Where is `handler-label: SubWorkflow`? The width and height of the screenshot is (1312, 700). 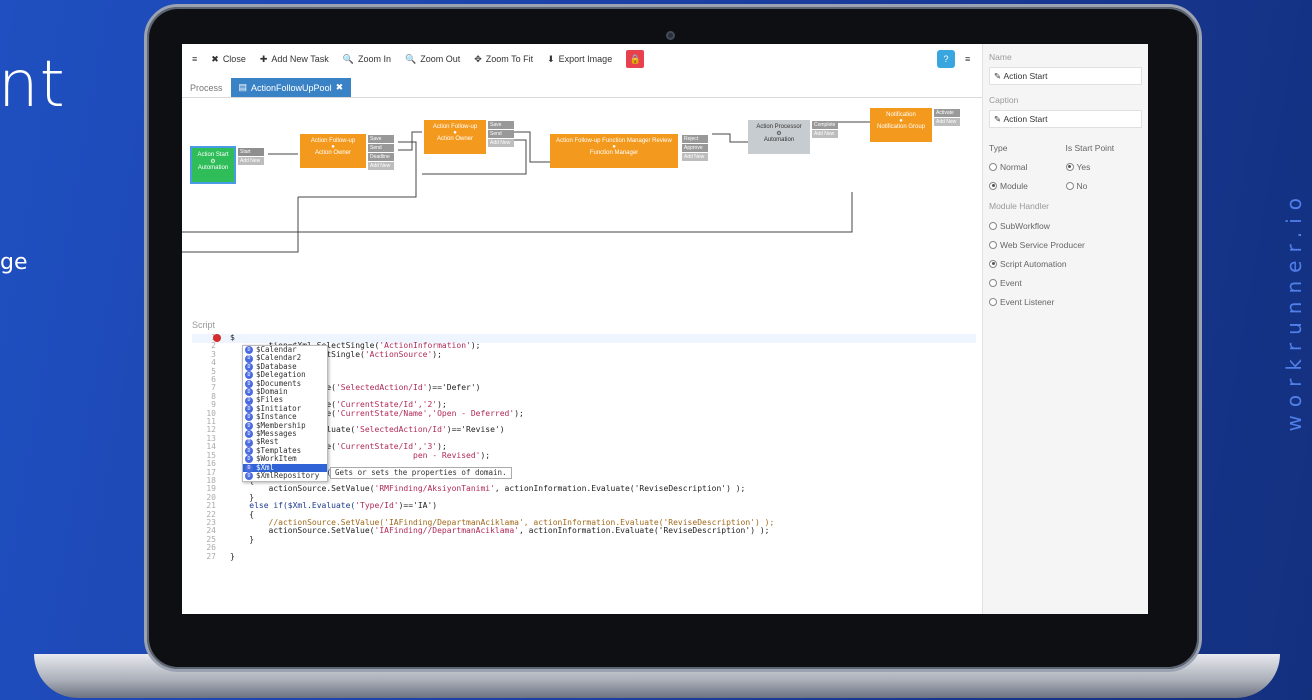
handler-label: SubWorkflow is located at coordinates (1025, 225).